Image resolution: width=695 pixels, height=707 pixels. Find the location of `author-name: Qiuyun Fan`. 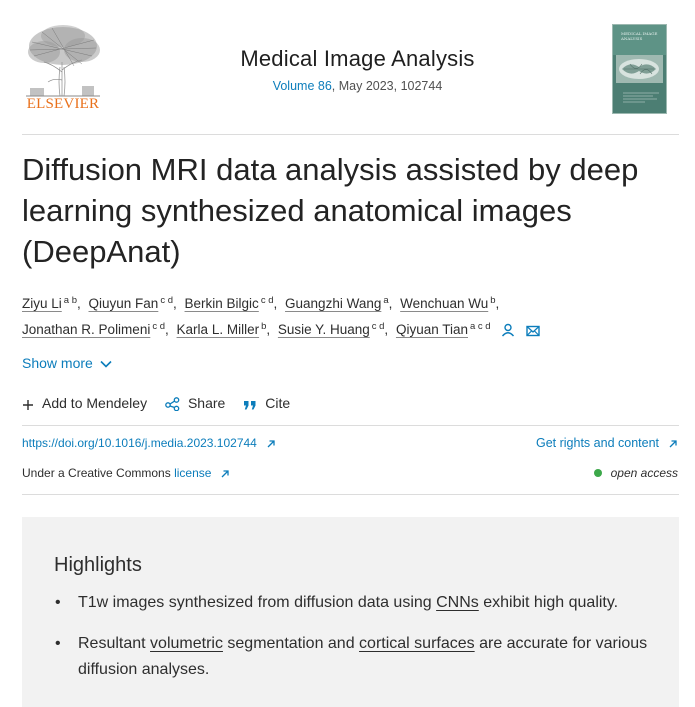

author-name: Qiuyun Fan is located at coordinates (124, 303).